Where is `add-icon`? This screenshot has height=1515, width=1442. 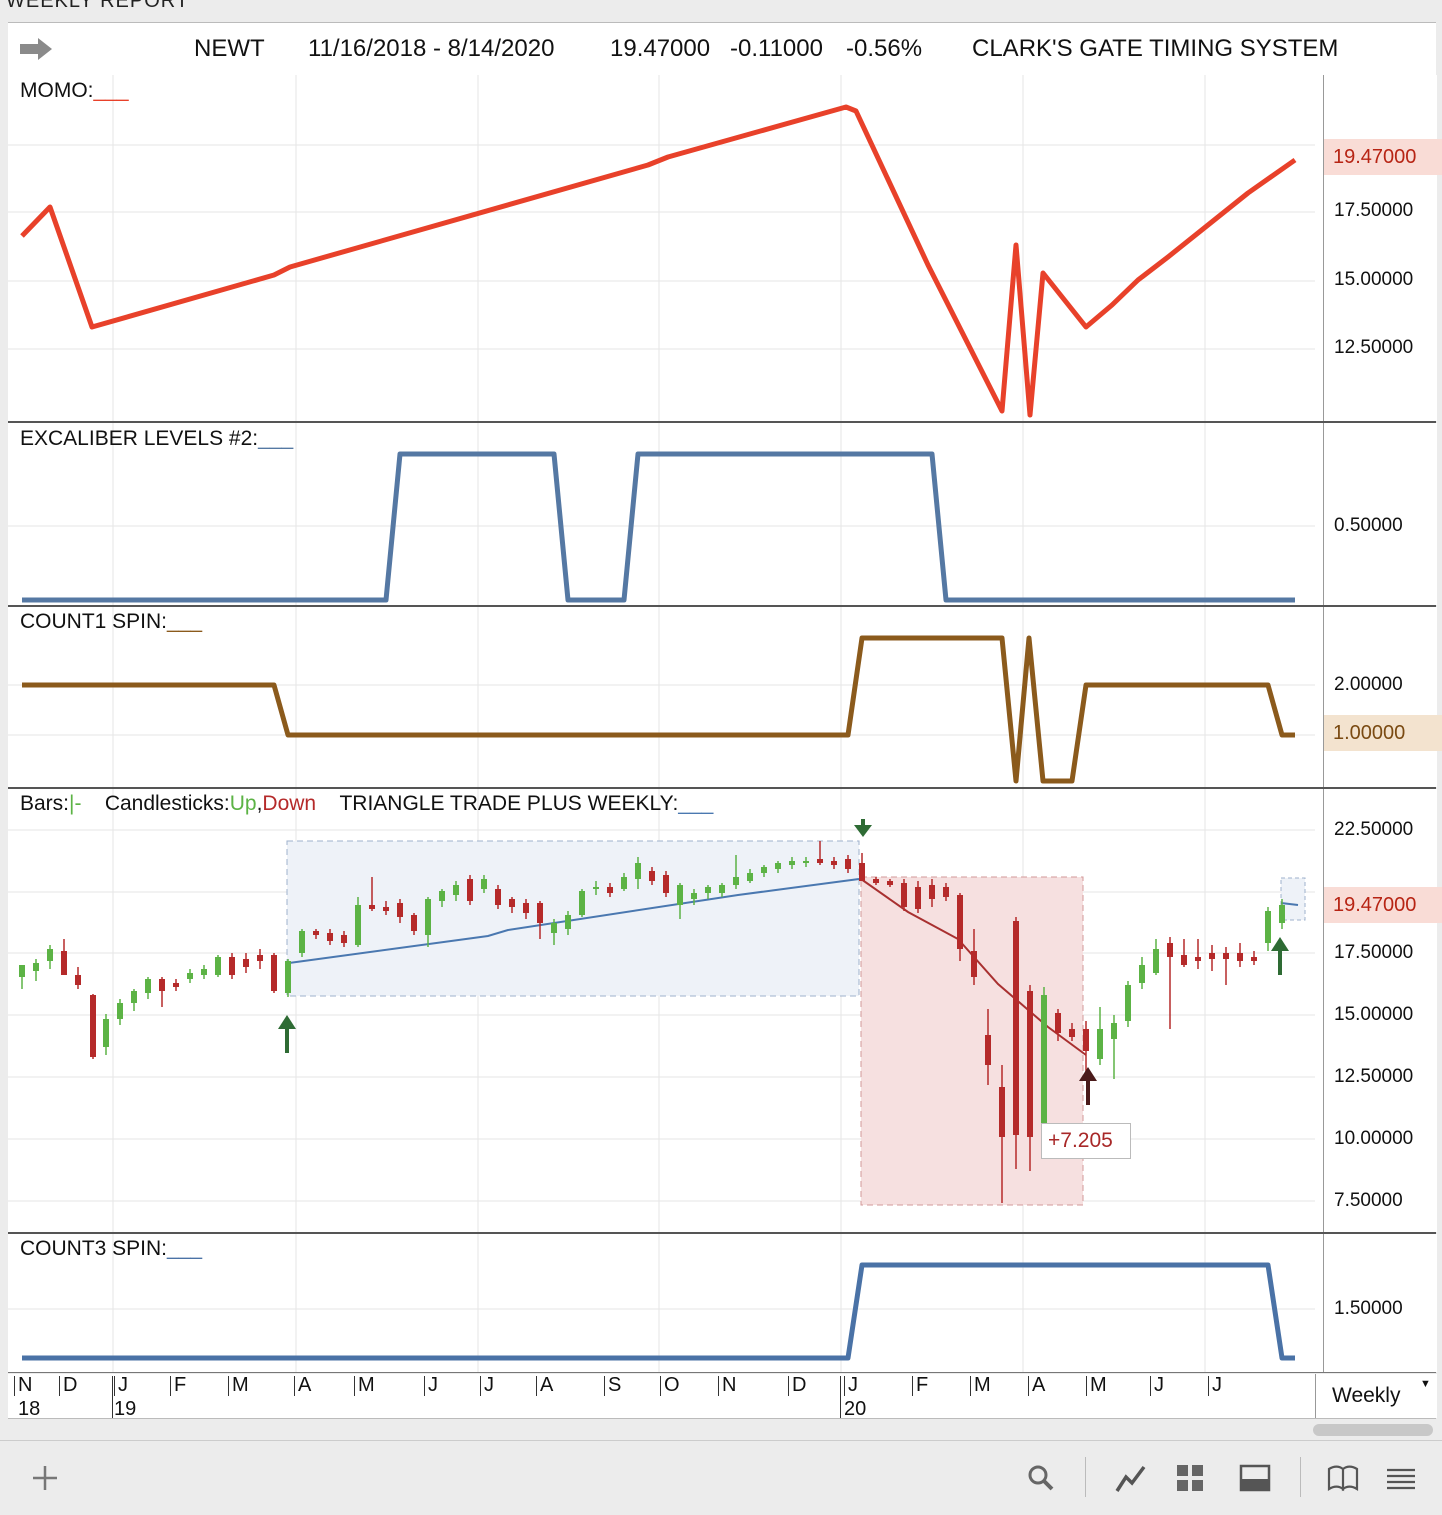 add-icon is located at coordinates (45, 1478).